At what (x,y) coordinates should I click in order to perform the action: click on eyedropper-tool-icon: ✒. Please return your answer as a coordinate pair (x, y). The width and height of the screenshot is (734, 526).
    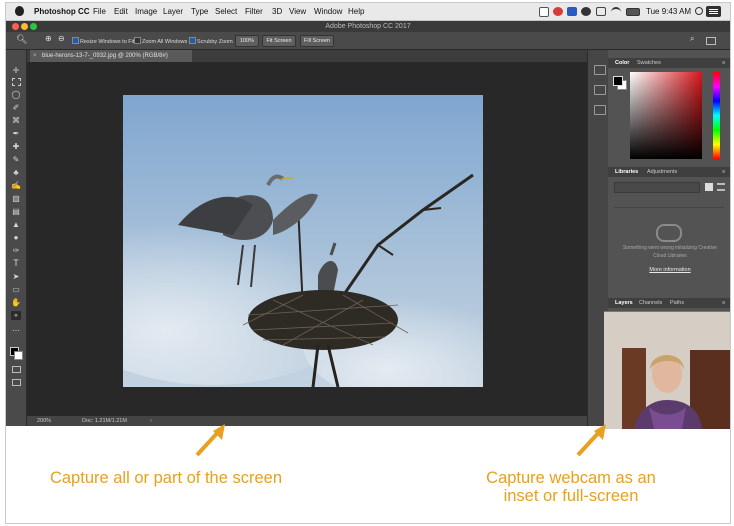
    Looking at the image, I should click on (16, 133).